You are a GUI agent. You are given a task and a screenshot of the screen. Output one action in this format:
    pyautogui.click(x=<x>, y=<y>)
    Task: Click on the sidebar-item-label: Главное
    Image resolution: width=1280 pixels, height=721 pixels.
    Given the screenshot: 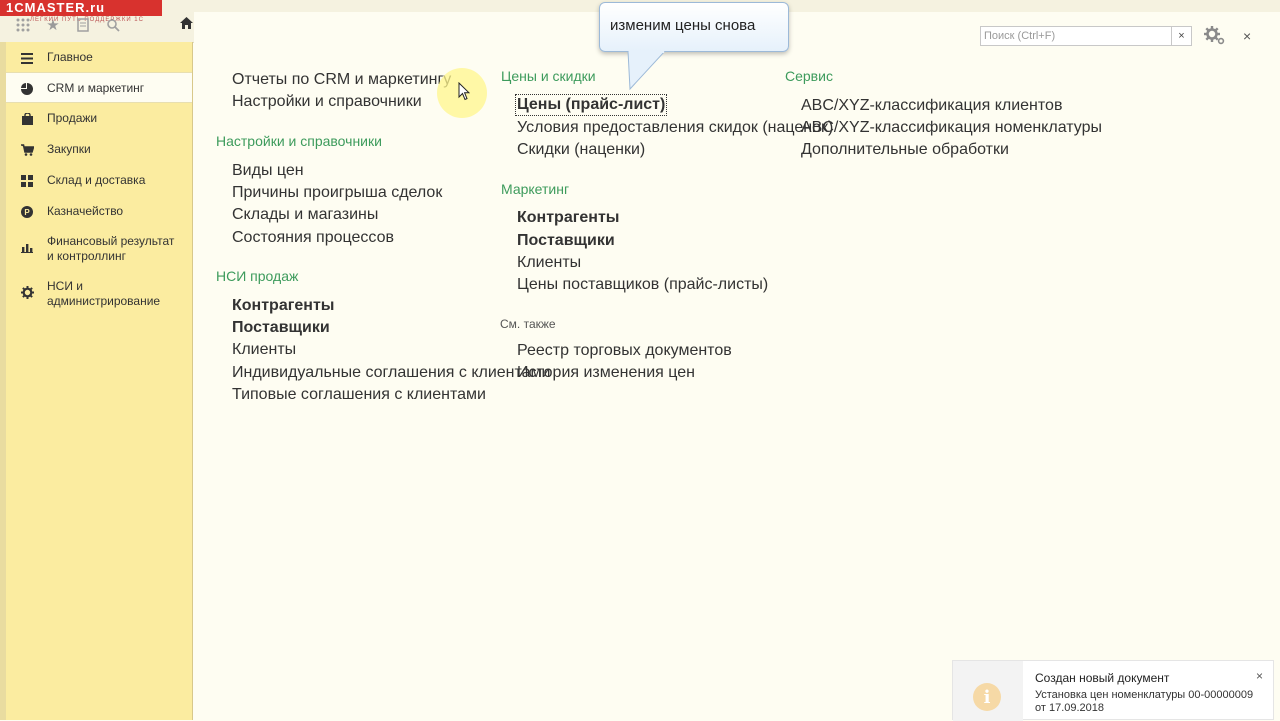 What is the action you would take?
    pyautogui.click(x=70, y=57)
    